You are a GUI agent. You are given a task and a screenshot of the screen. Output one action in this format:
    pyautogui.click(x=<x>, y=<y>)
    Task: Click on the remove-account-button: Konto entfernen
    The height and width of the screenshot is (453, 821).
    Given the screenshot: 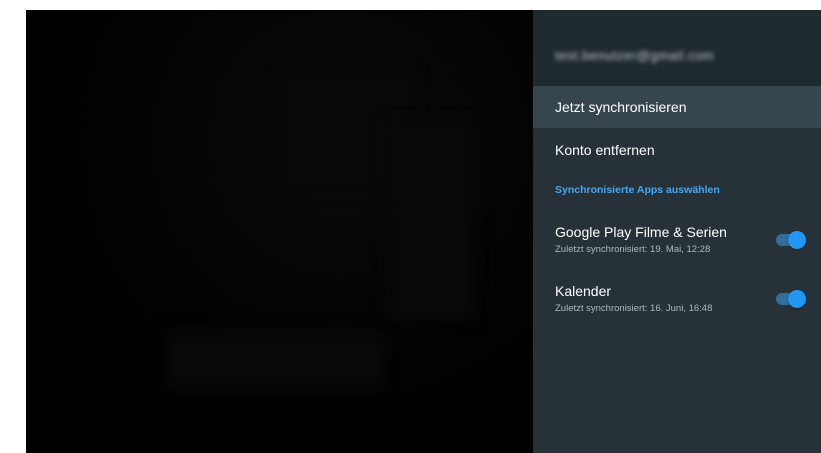 What is the action you would take?
    pyautogui.click(x=677, y=150)
    